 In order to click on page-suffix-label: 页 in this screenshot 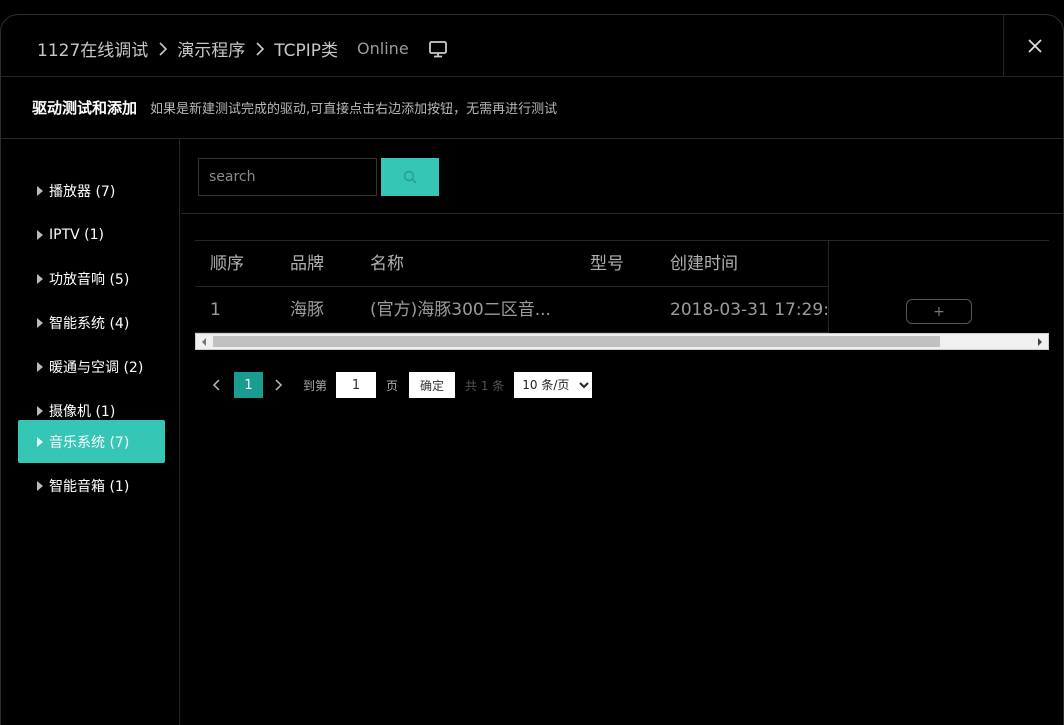, I will do `click(392, 385)`.